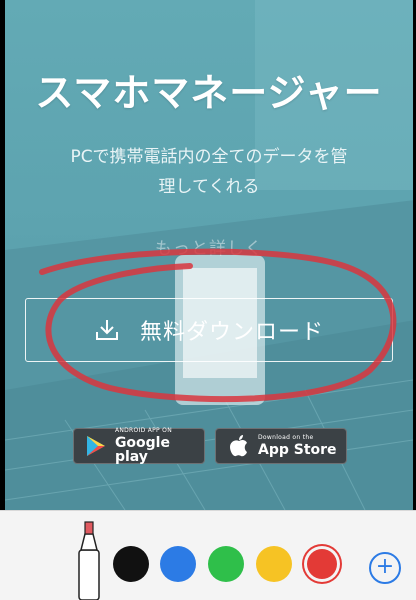 The width and height of the screenshot is (416, 600). I want to click on download-icon, so click(107, 330).